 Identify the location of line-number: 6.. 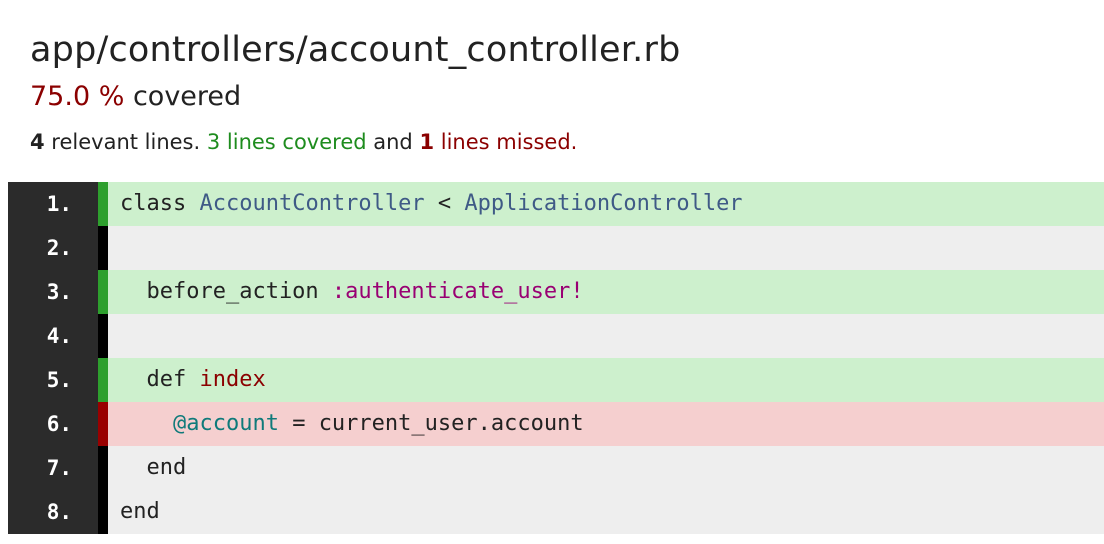
(53, 424).